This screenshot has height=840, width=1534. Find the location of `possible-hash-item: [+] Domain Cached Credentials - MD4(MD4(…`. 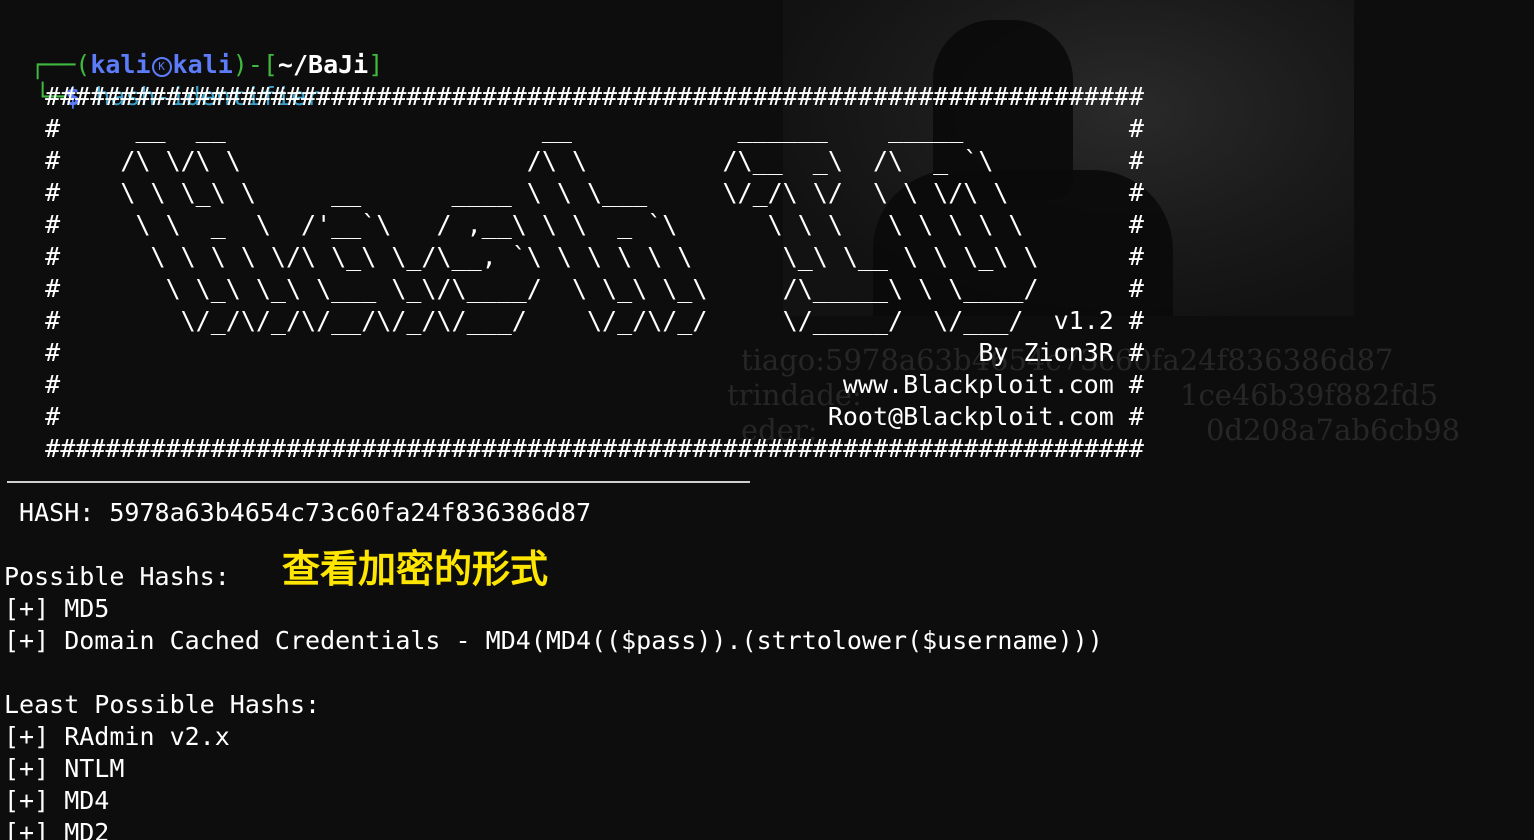

possible-hash-item: [+] Domain Cached Credentials - MD4(MD4(… is located at coordinates (553, 640).